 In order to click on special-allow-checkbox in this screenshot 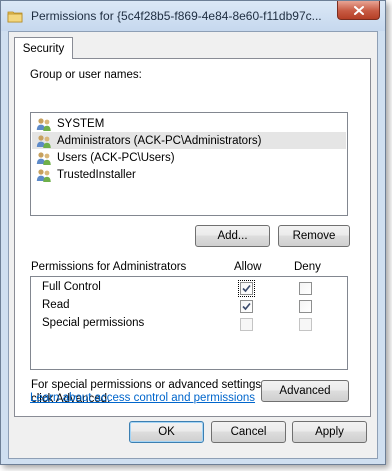, I will do `click(246, 324)`.